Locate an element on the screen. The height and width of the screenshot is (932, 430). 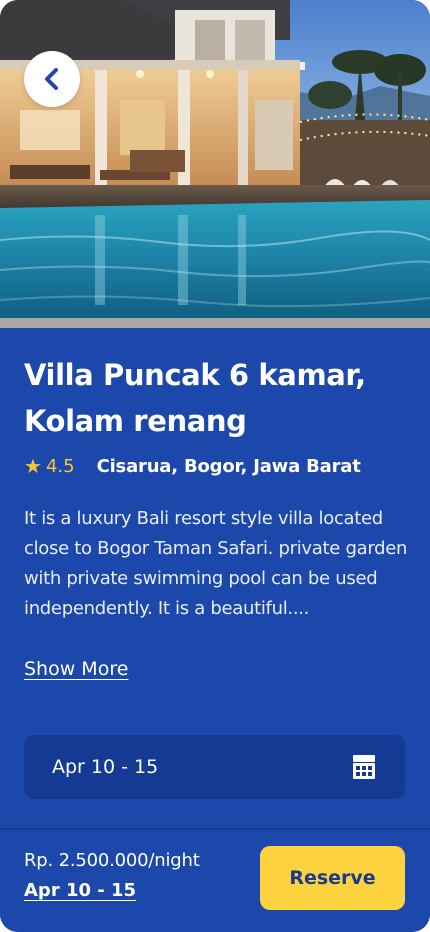
reserve-button: Reserve is located at coordinates (332, 878).